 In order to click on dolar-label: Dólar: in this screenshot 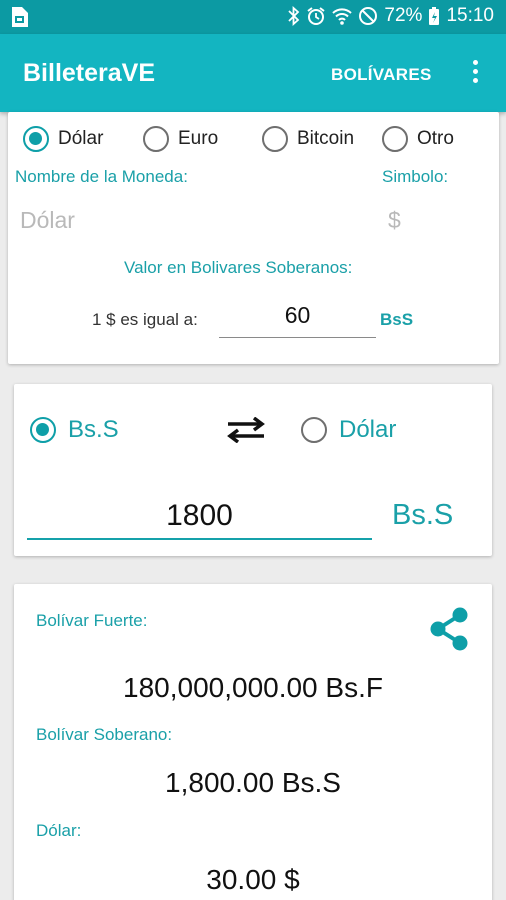, I will do `click(59, 830)`.